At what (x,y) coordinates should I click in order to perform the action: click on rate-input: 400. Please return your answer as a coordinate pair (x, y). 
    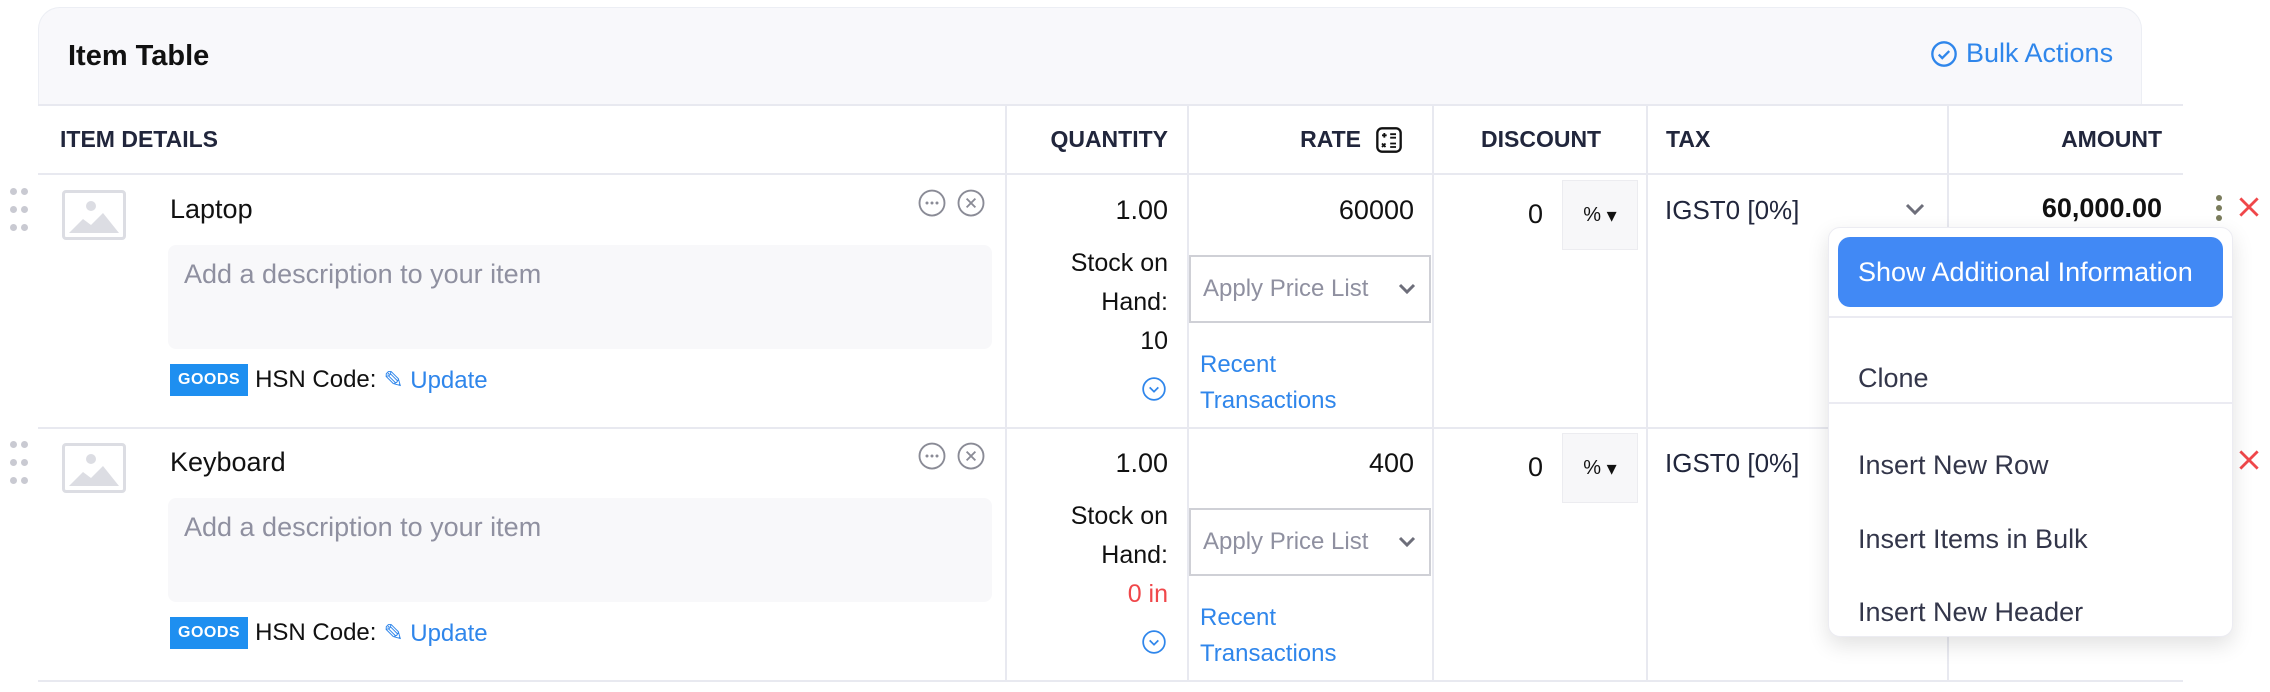
    Looking at the image, I should click on (1301, 463).